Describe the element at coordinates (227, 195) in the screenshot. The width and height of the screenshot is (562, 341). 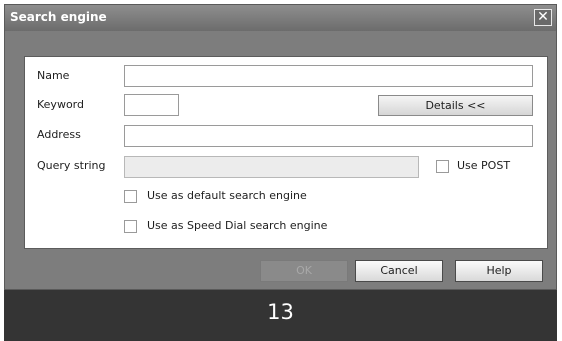
I see `default-search-engine-label: Use as default search engine` at that location.